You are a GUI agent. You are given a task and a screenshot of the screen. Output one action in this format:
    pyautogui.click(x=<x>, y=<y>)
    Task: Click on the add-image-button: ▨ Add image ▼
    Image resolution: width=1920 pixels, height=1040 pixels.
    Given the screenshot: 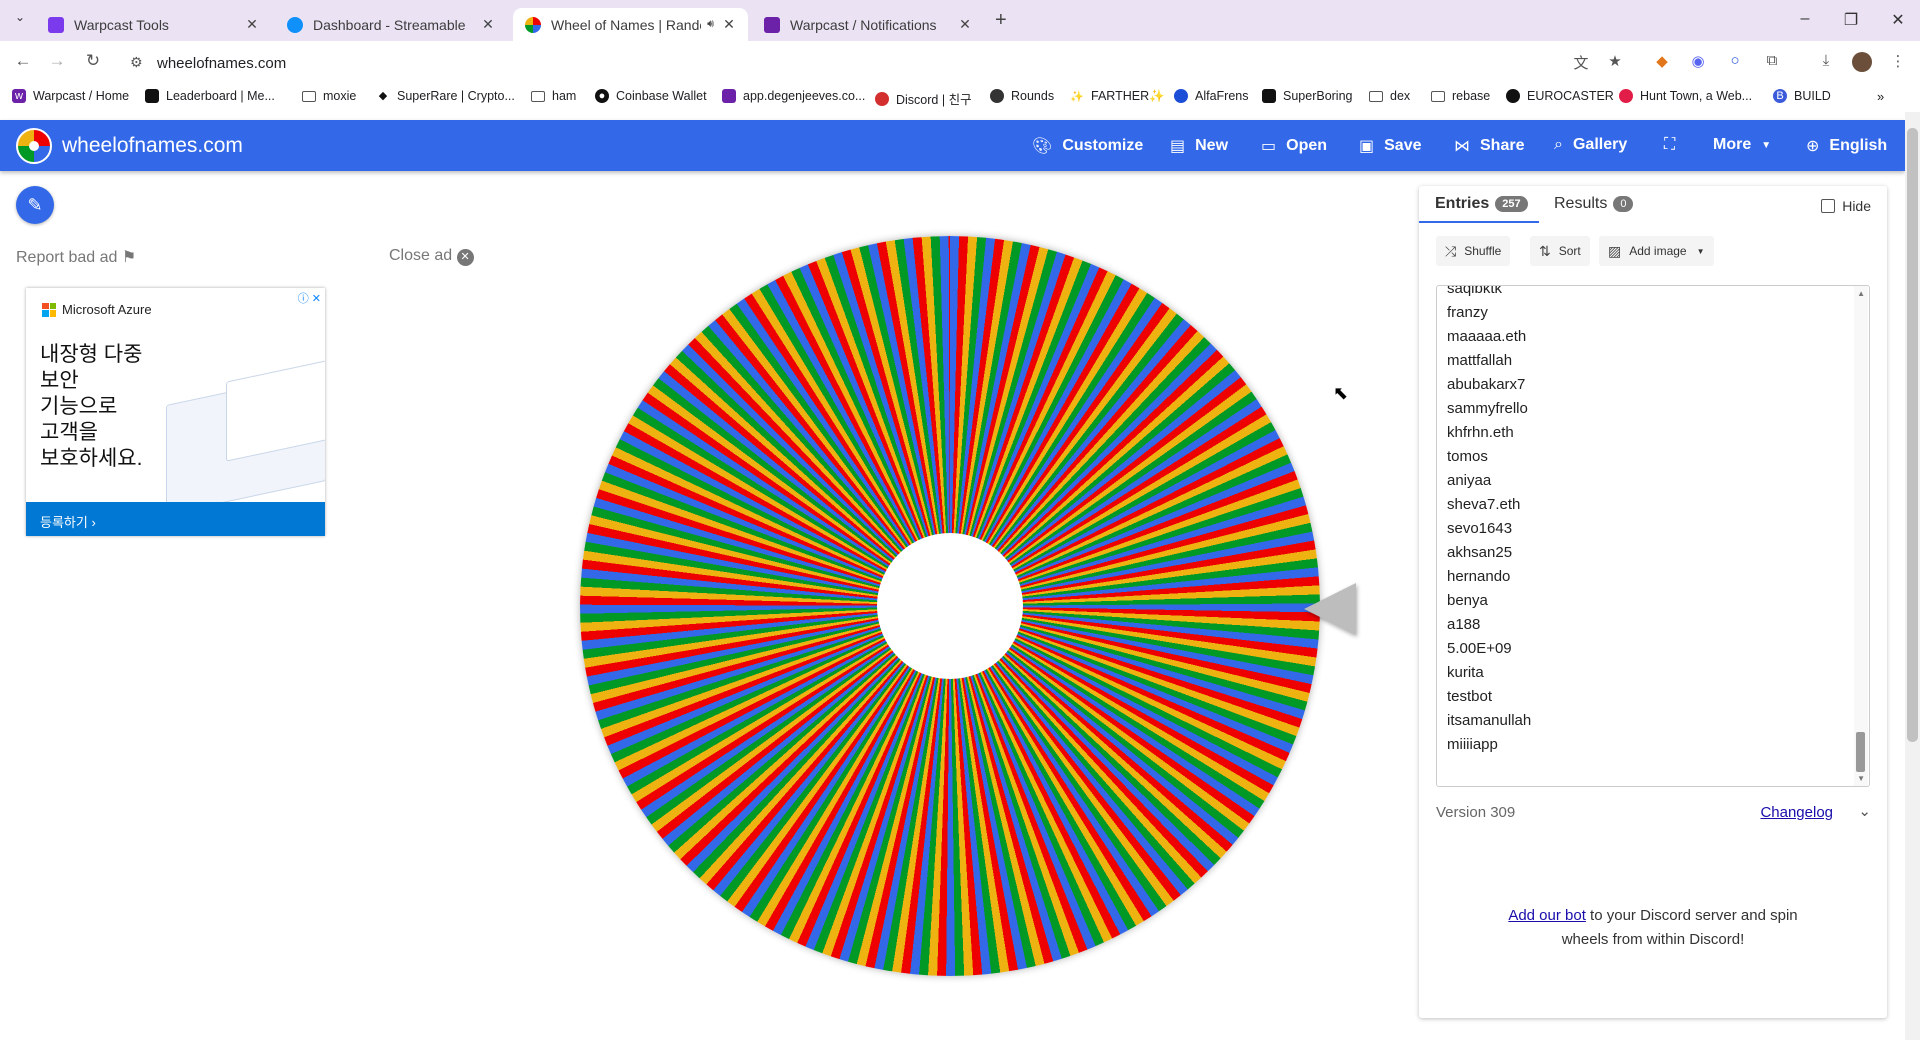 What is the action you would take?
    pyautogui.click(x=1656, y=251)
    